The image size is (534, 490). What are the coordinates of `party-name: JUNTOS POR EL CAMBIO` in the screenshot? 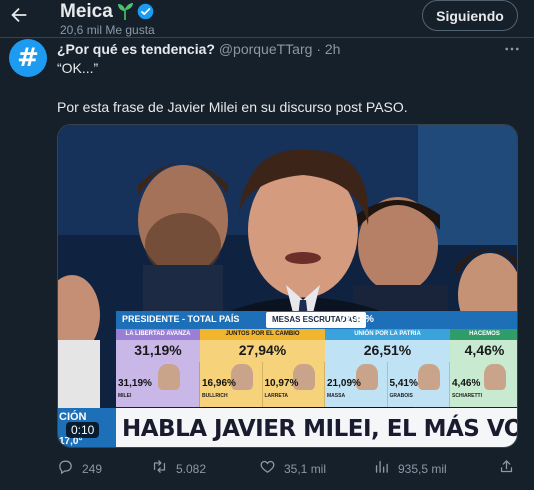 It's located at (262, 334).